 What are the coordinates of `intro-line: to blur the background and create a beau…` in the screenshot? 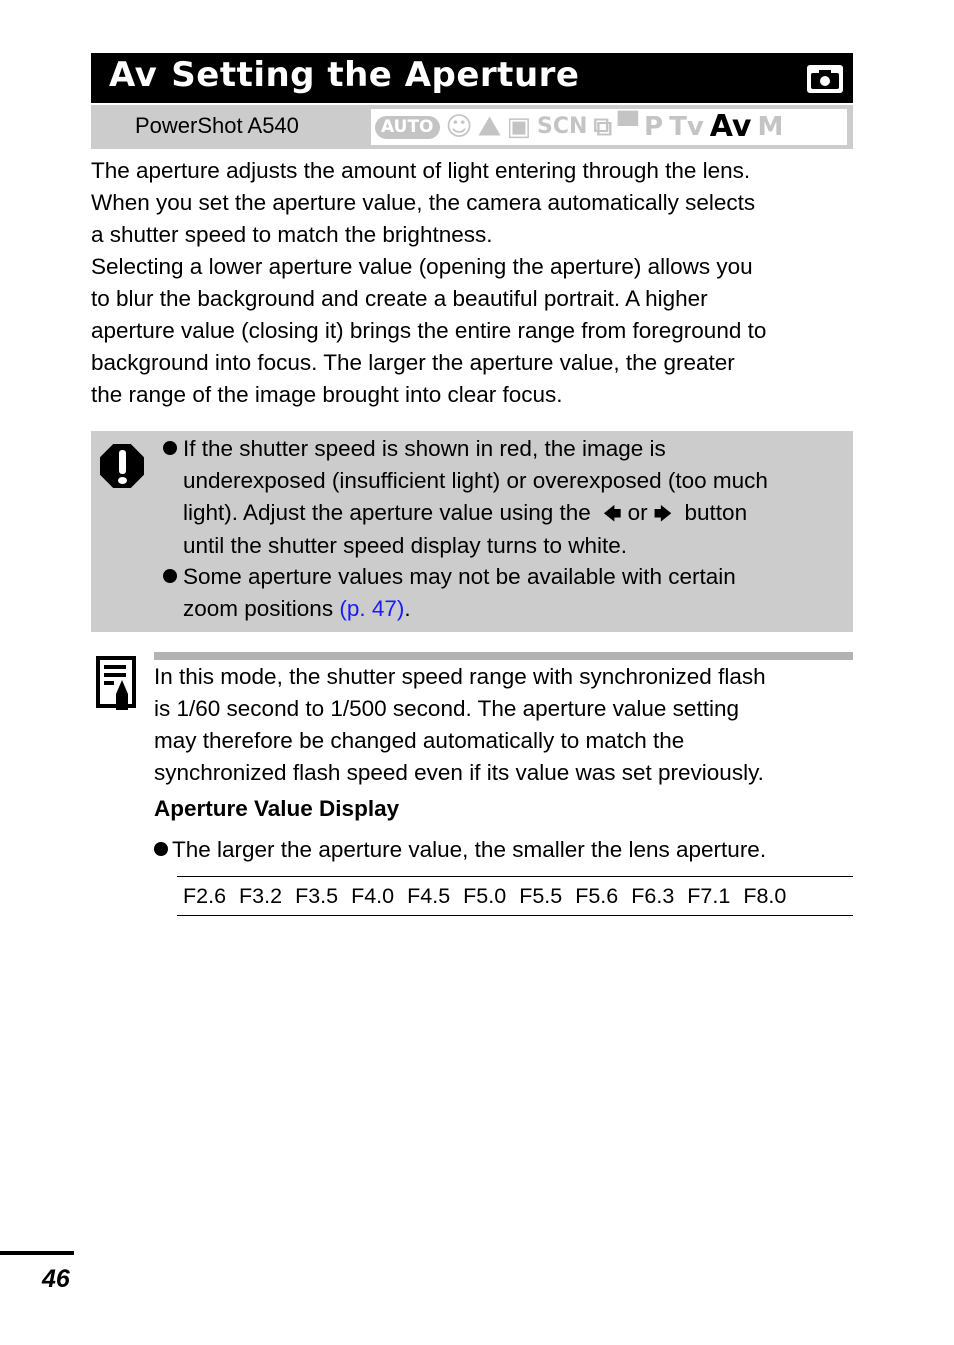 It's located at (399, 298).